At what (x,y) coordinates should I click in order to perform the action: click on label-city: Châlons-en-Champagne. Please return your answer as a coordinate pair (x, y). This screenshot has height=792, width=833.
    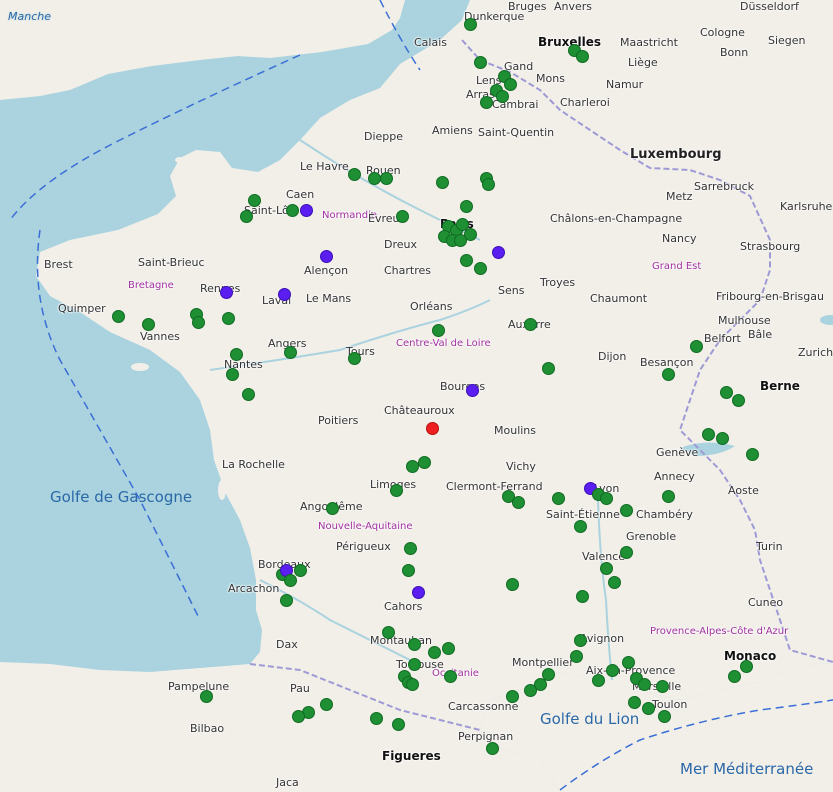
    Looking at the image, I should click on (616, 218).